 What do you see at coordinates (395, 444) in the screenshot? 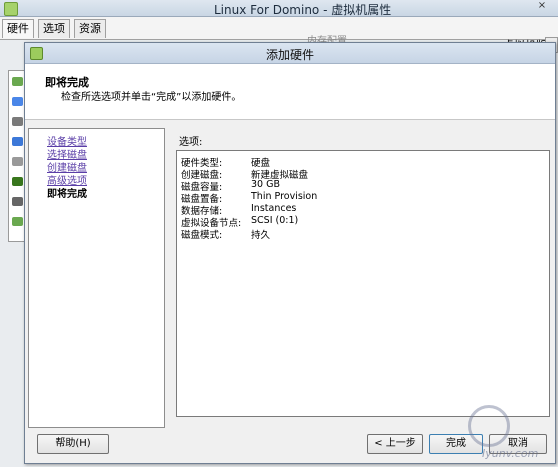
I see `back-button: < 上一步` at bounding box center [395, 444].